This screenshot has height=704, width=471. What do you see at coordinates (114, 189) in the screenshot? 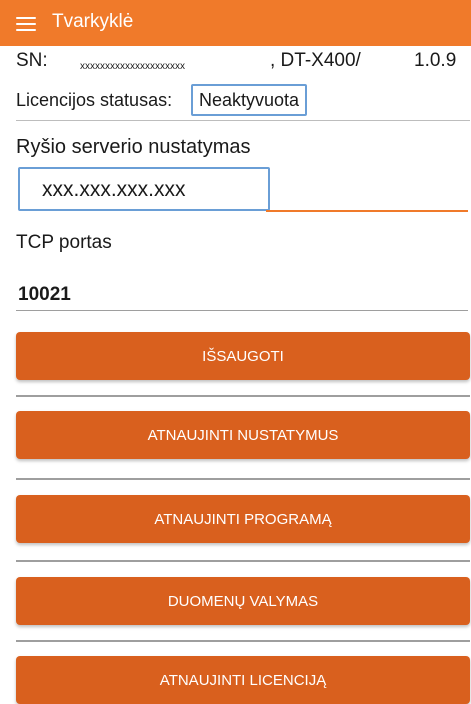
I see `server-address-value: xxx.xxx.xxx.xxx` at bounding box center [114, 189].